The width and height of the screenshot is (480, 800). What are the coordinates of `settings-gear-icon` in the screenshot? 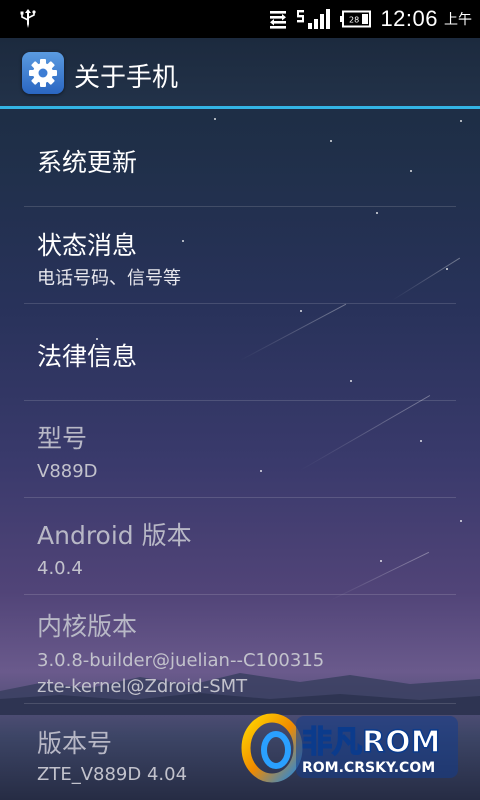 It's located at (43, 73).